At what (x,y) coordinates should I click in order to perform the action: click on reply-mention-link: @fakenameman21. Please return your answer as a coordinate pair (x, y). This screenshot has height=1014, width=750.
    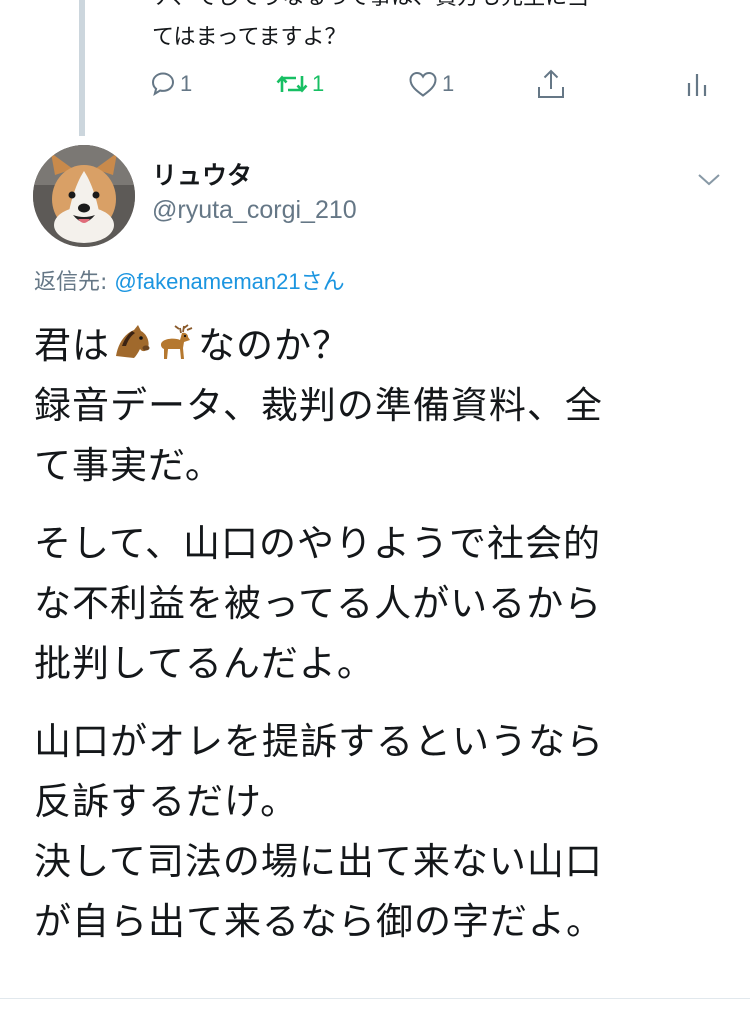
    Looking at the image, I should click on (207, 281).